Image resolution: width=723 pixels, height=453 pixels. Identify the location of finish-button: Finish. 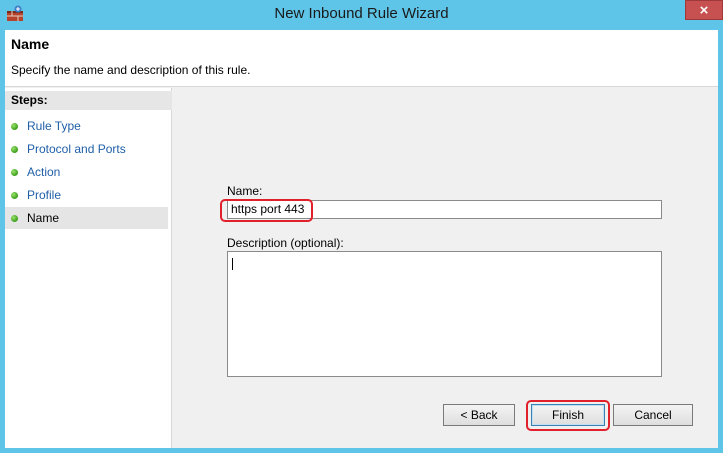
(568, 415).